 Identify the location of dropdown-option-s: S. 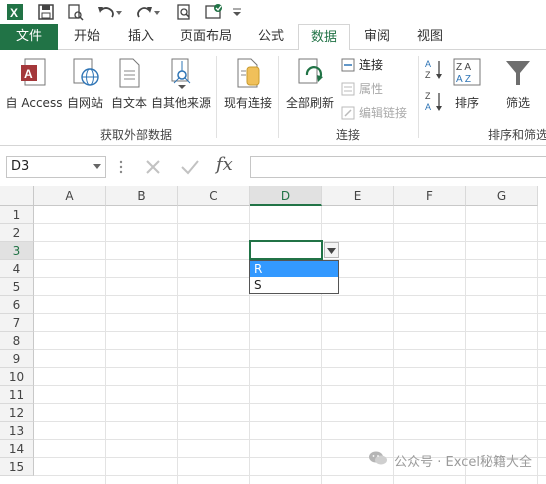
(294, 285).